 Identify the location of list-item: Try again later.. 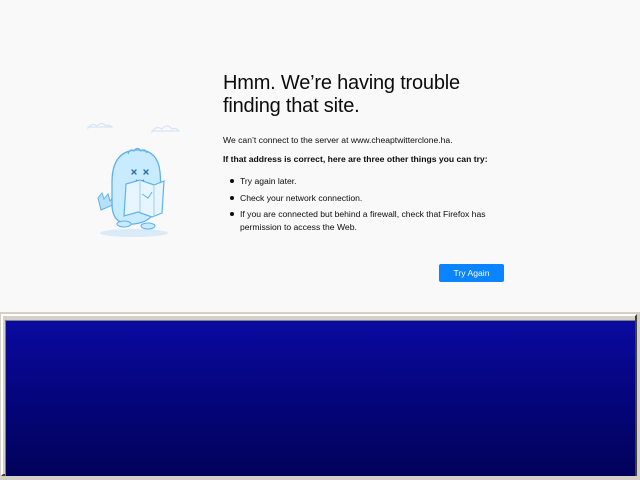
(371, 181).